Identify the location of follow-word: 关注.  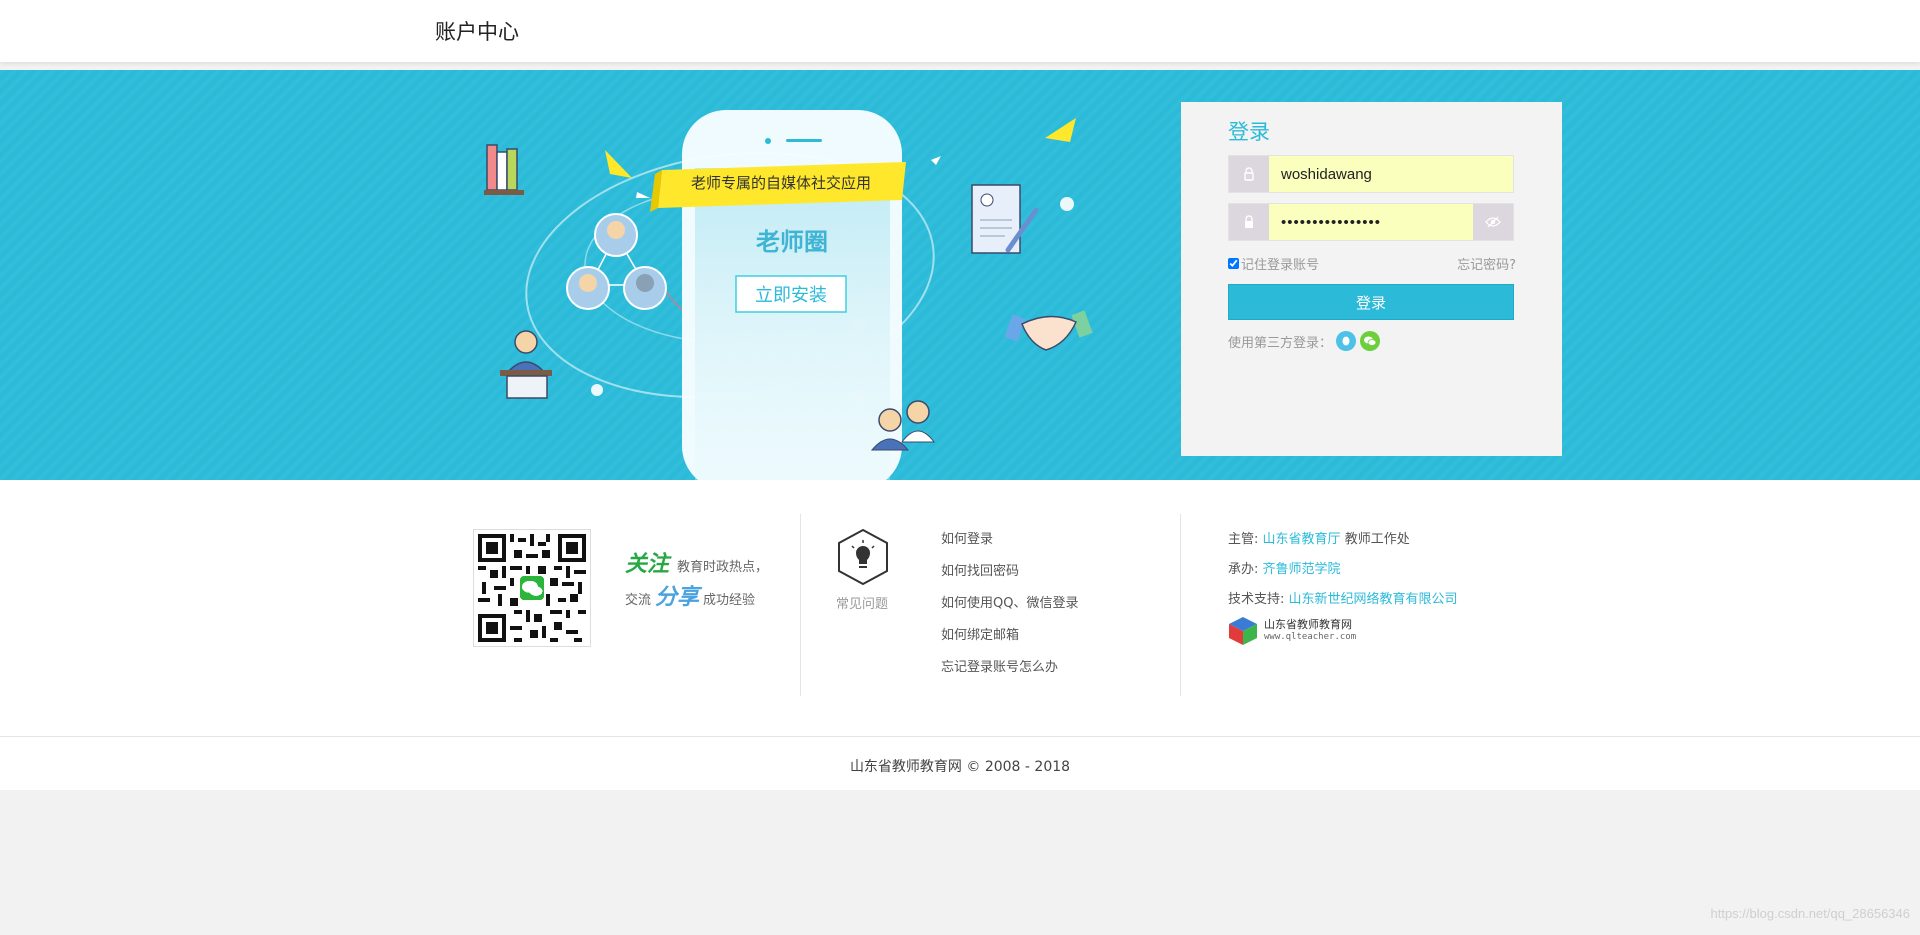
(647, 564).